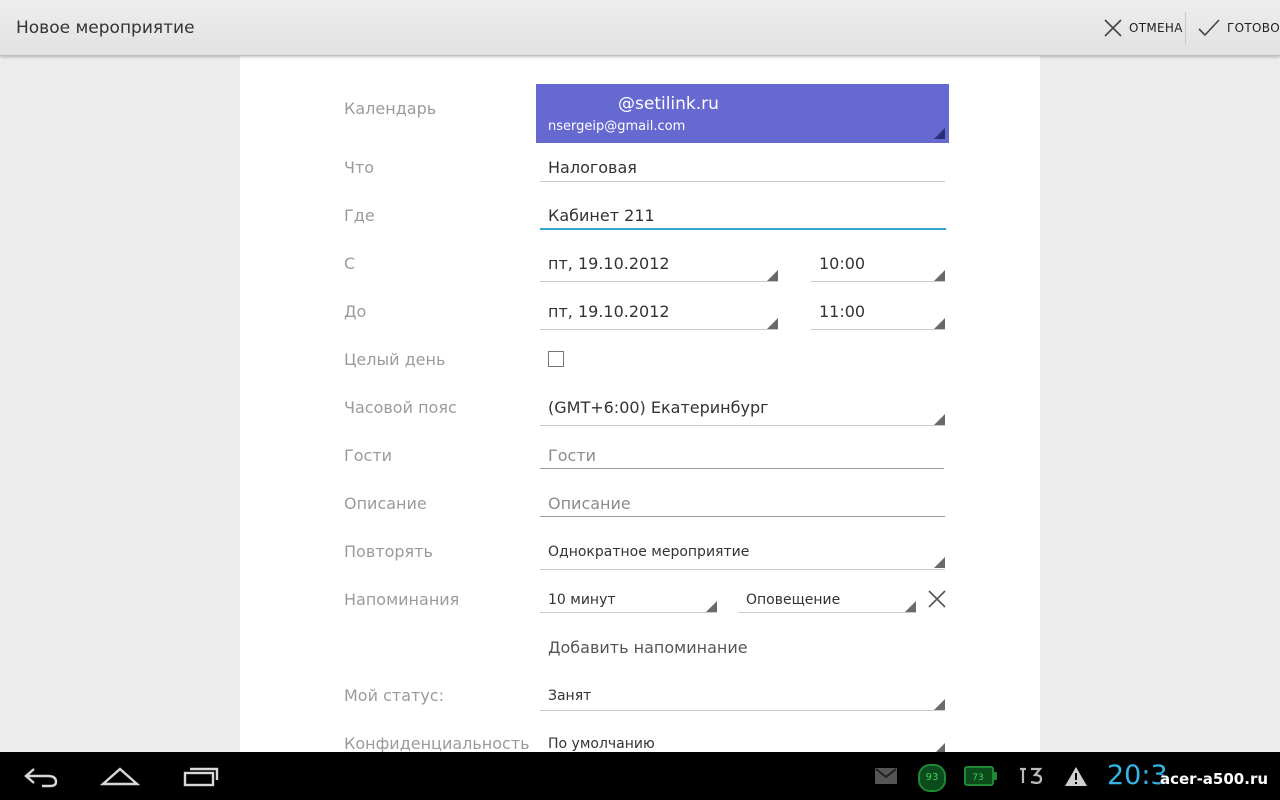 The image size is (1280, 800). Describe the element at coordinates (601, 744) in the screenshot. I see `privacy-spinner: По умолчанию` at that location.